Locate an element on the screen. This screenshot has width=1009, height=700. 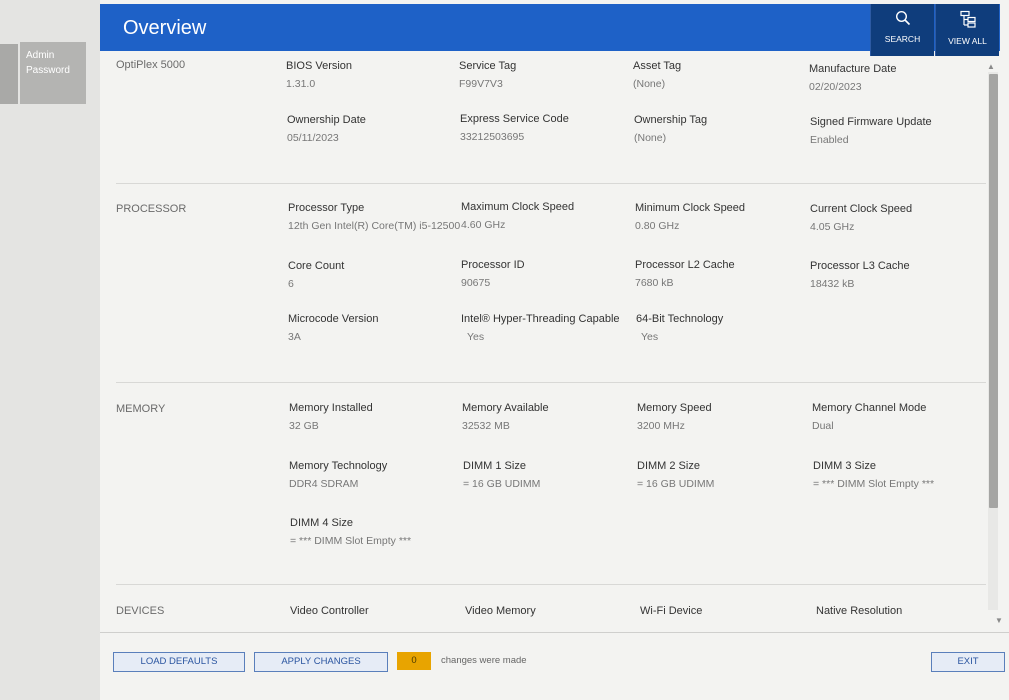
view-all-button: VIEW ALL is located at coordinates (967, 30).